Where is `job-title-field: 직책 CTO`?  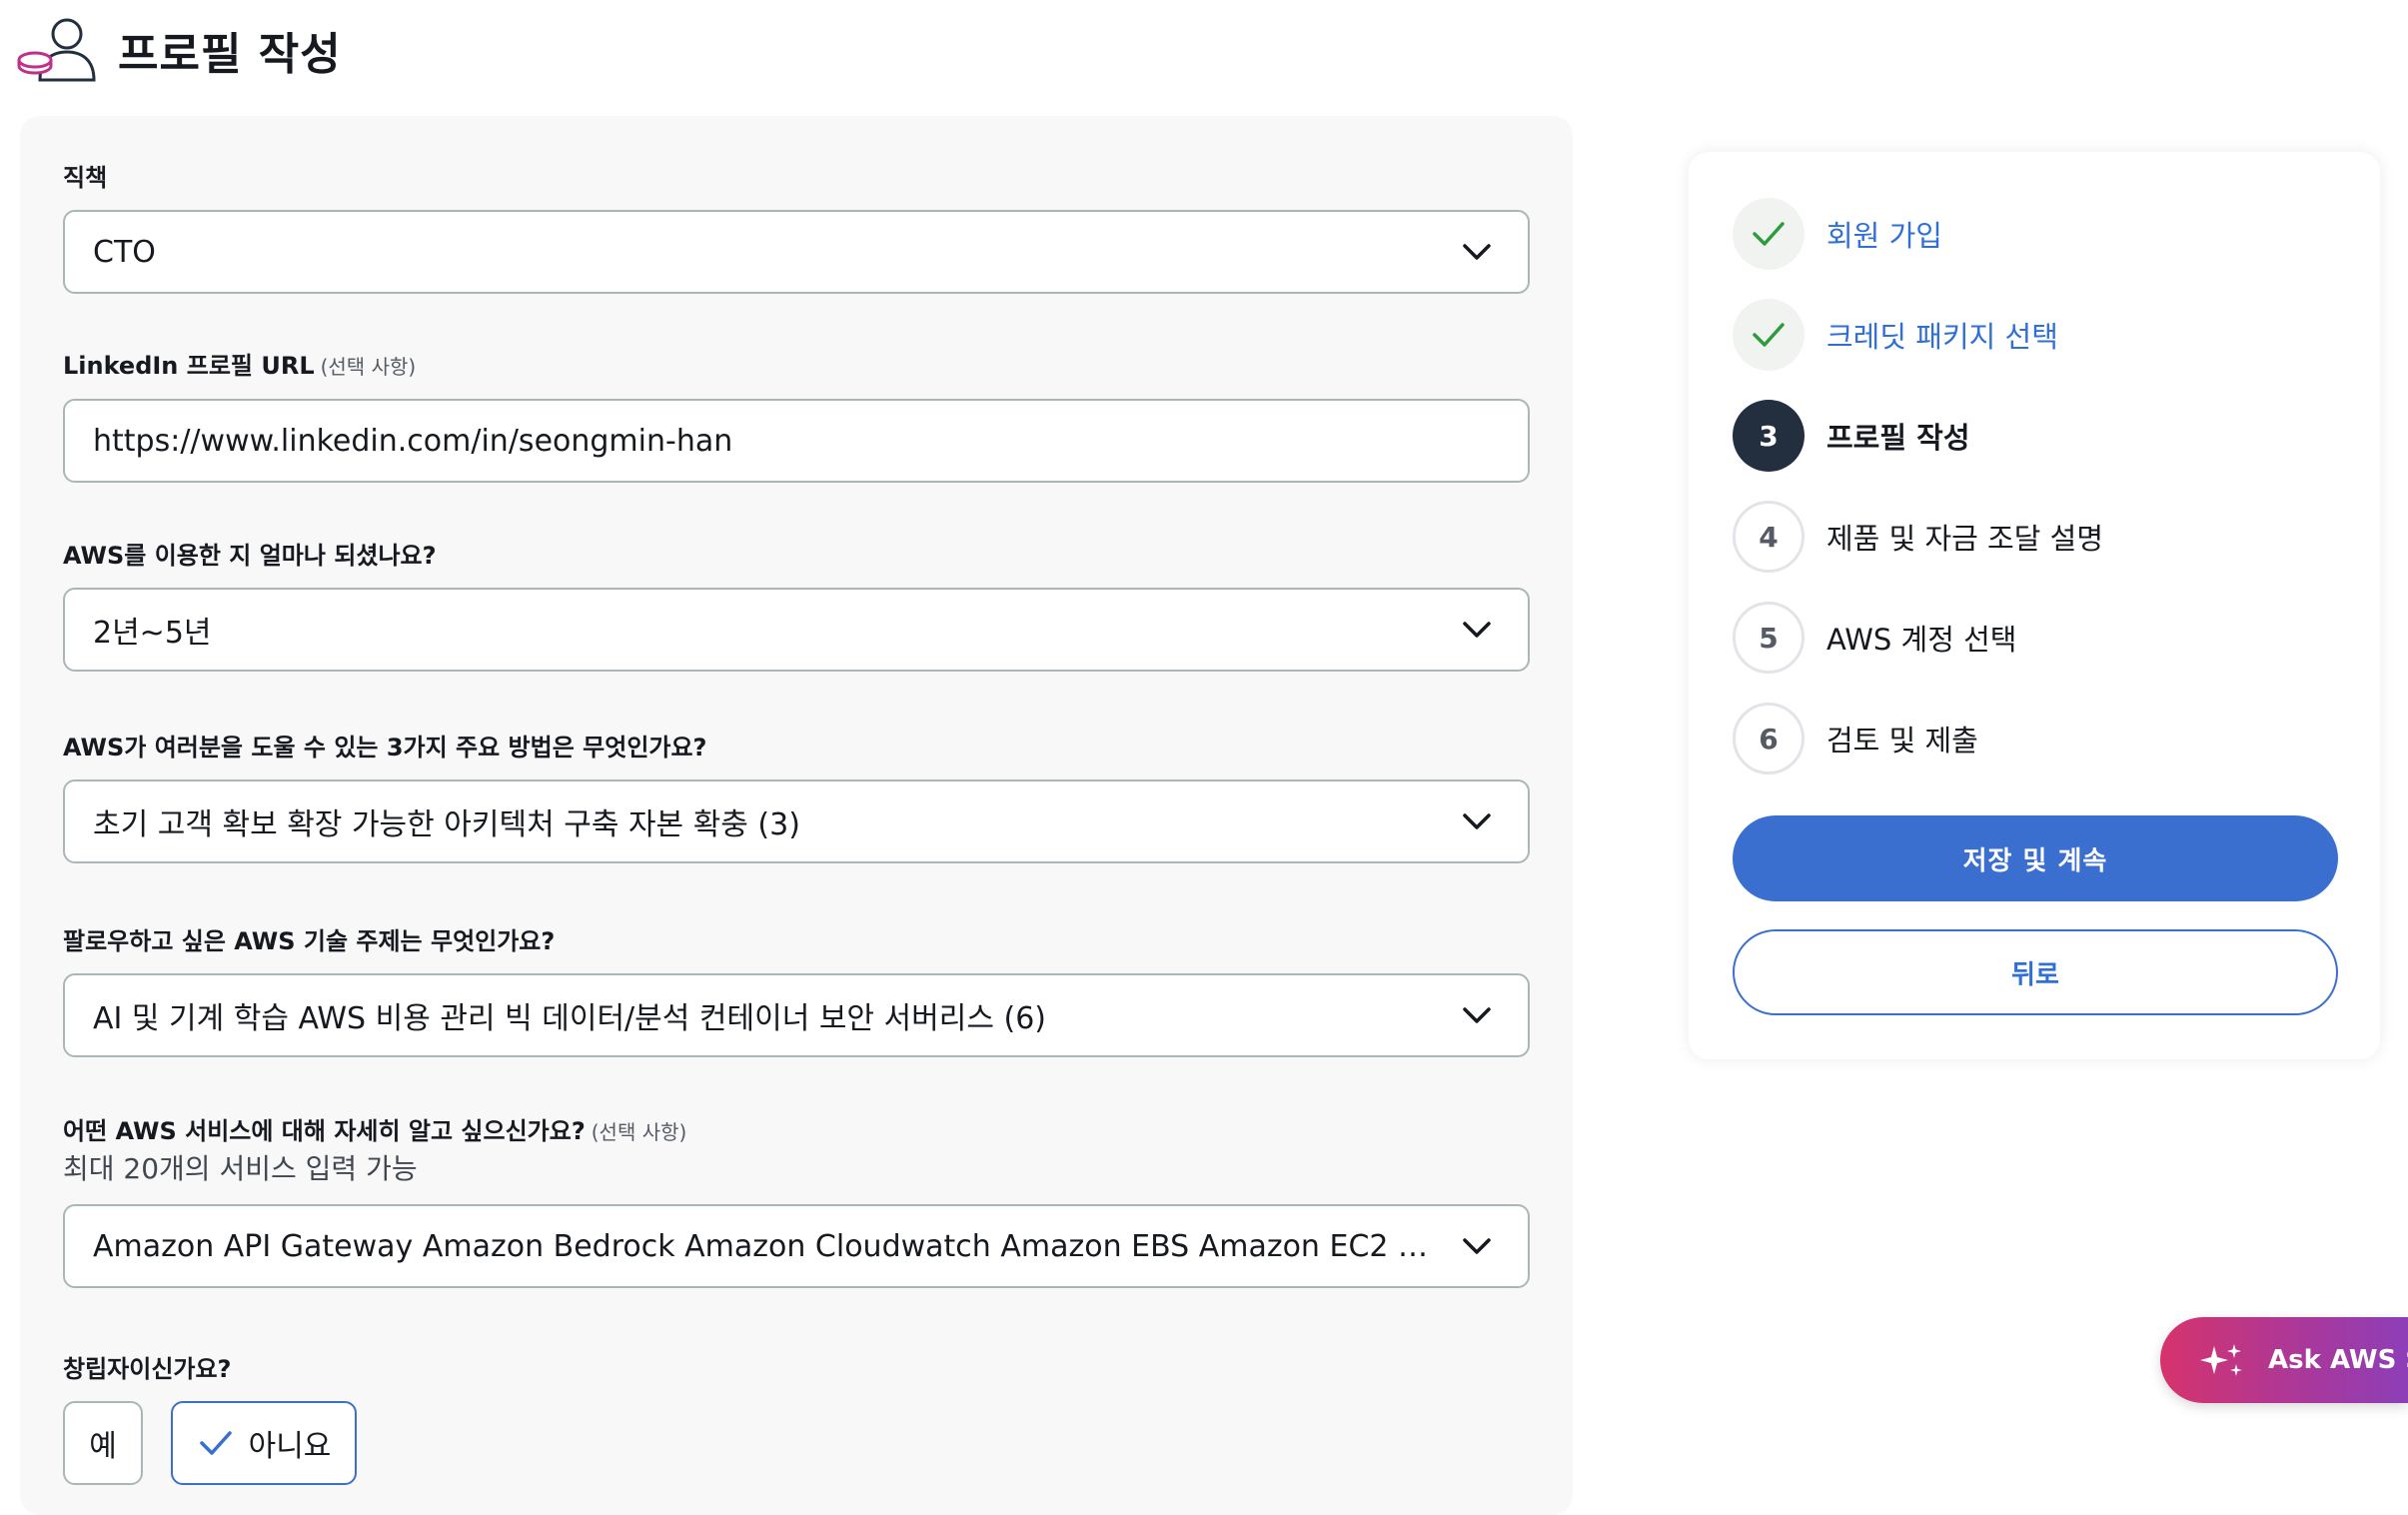 job-title-field: 직책 CTO is located at coordinates (796, 228).